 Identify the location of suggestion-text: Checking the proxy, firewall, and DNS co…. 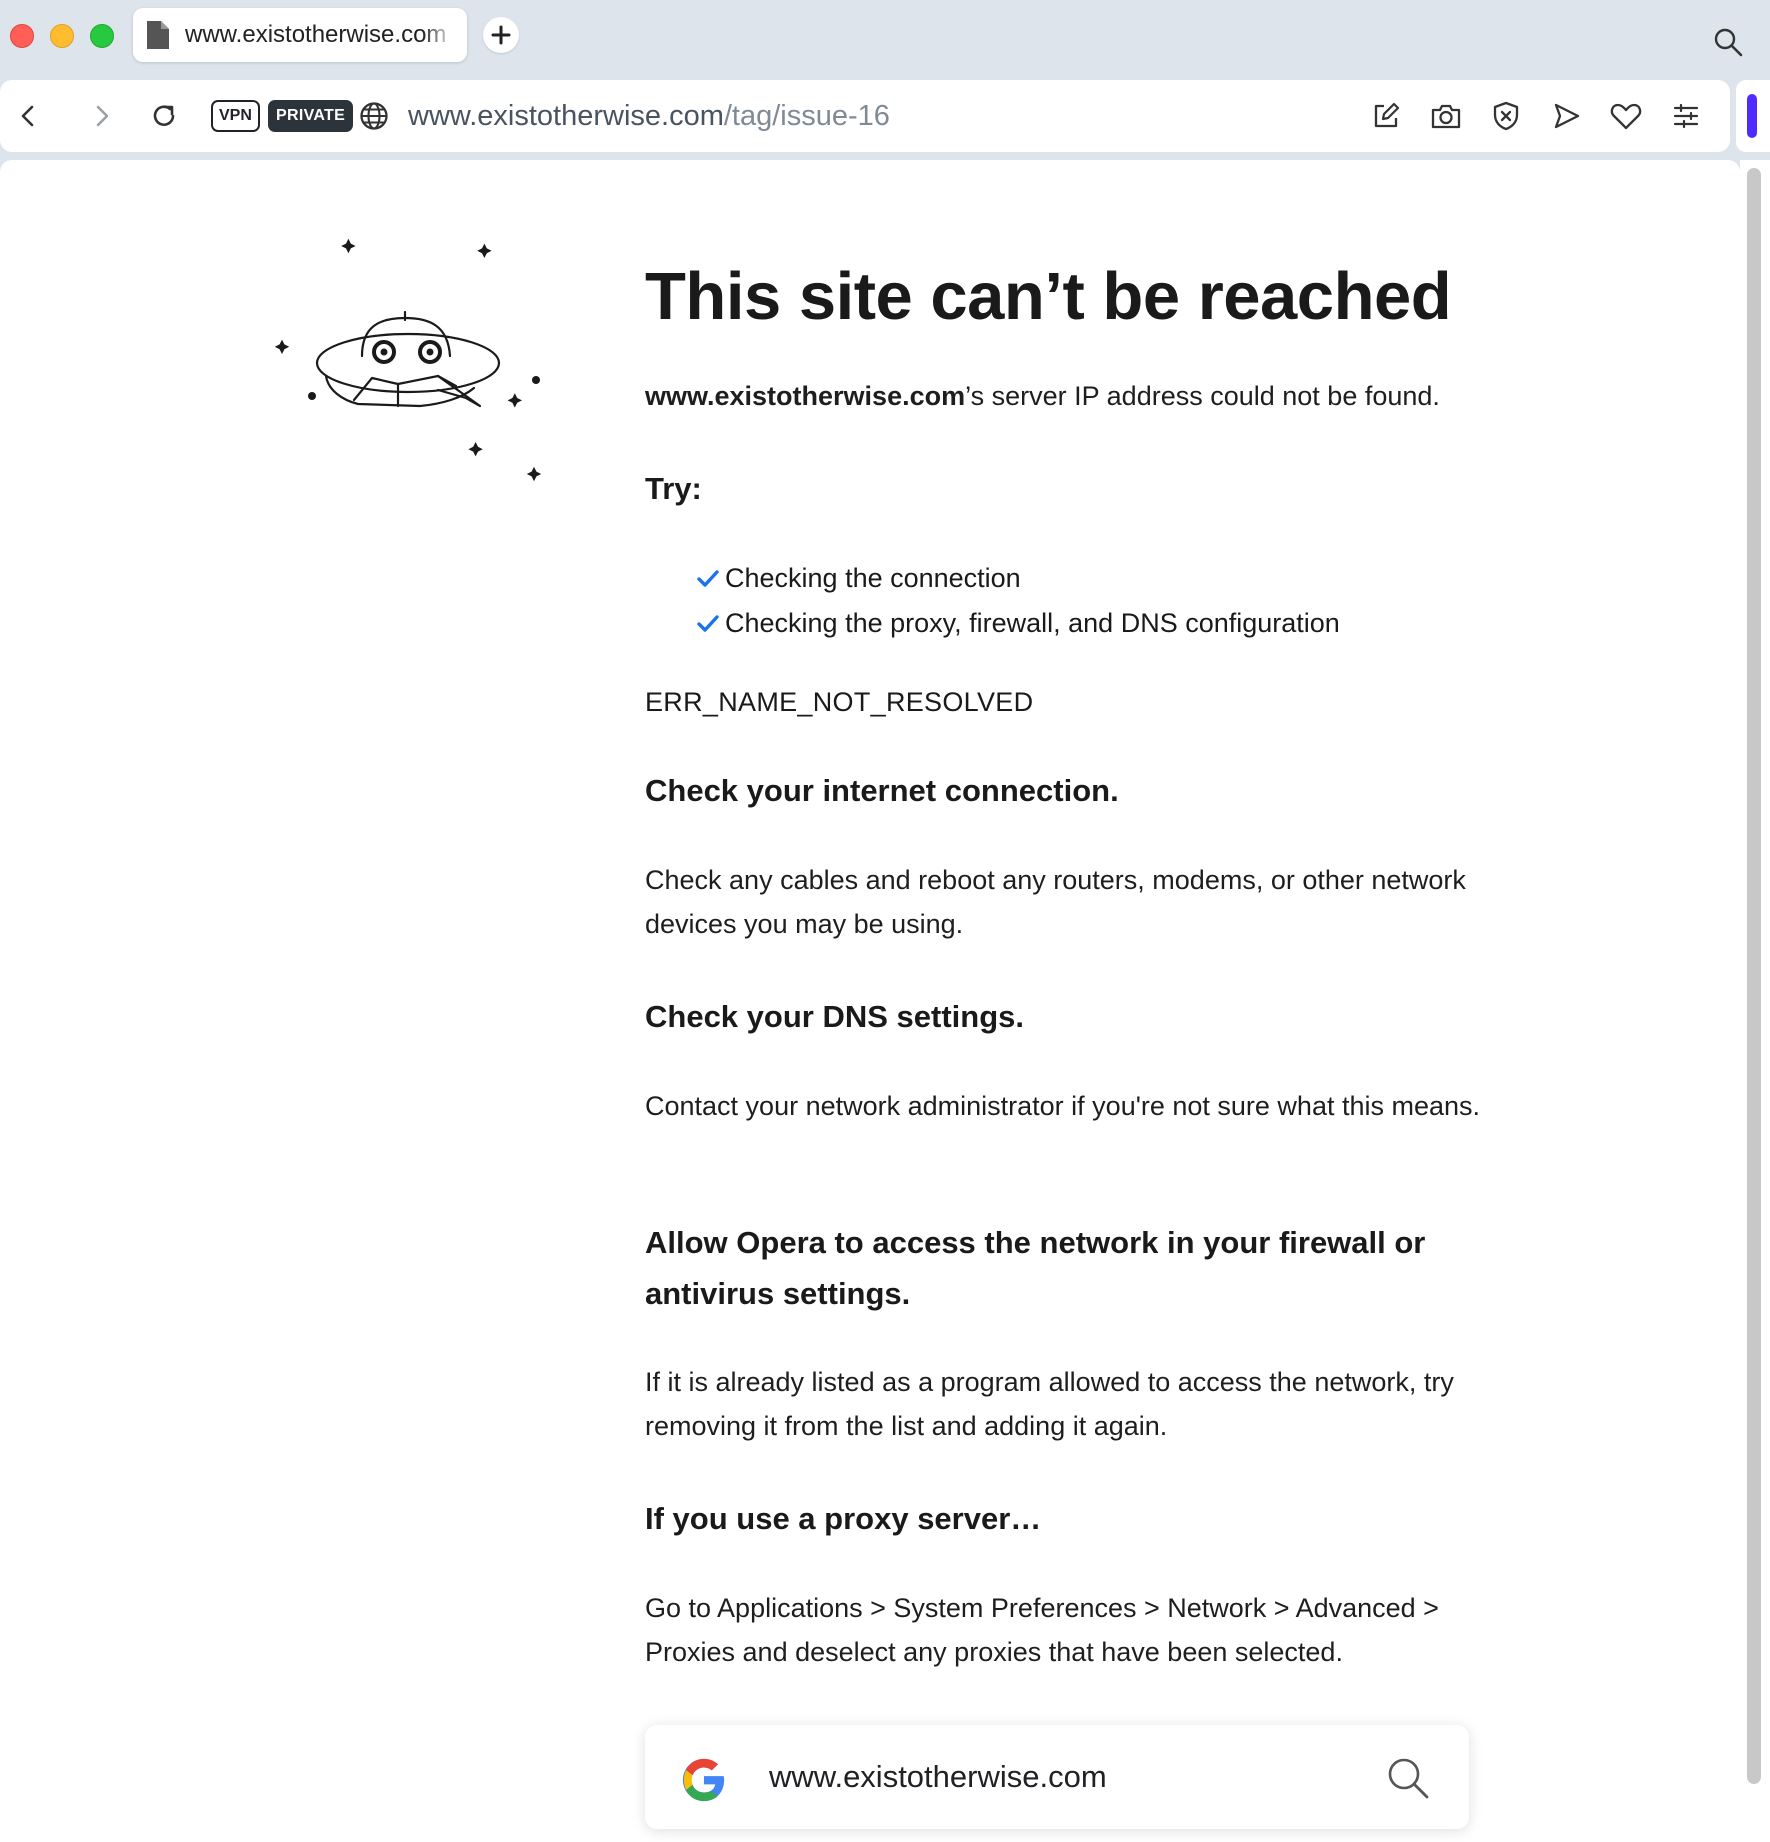
(1032, 623).